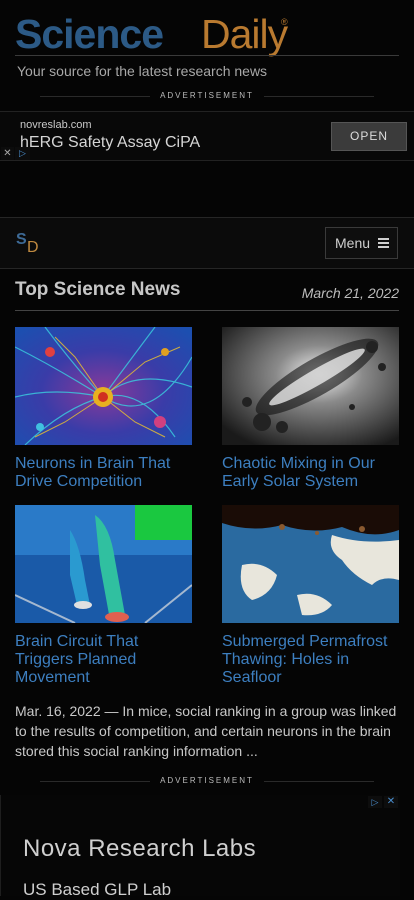 The height and width of the screenshot is (900, 414). Describe the element at coordinates (207, 96) in the screenshot. I see `advertisement-label: ADVERTISEMENT` at that location.